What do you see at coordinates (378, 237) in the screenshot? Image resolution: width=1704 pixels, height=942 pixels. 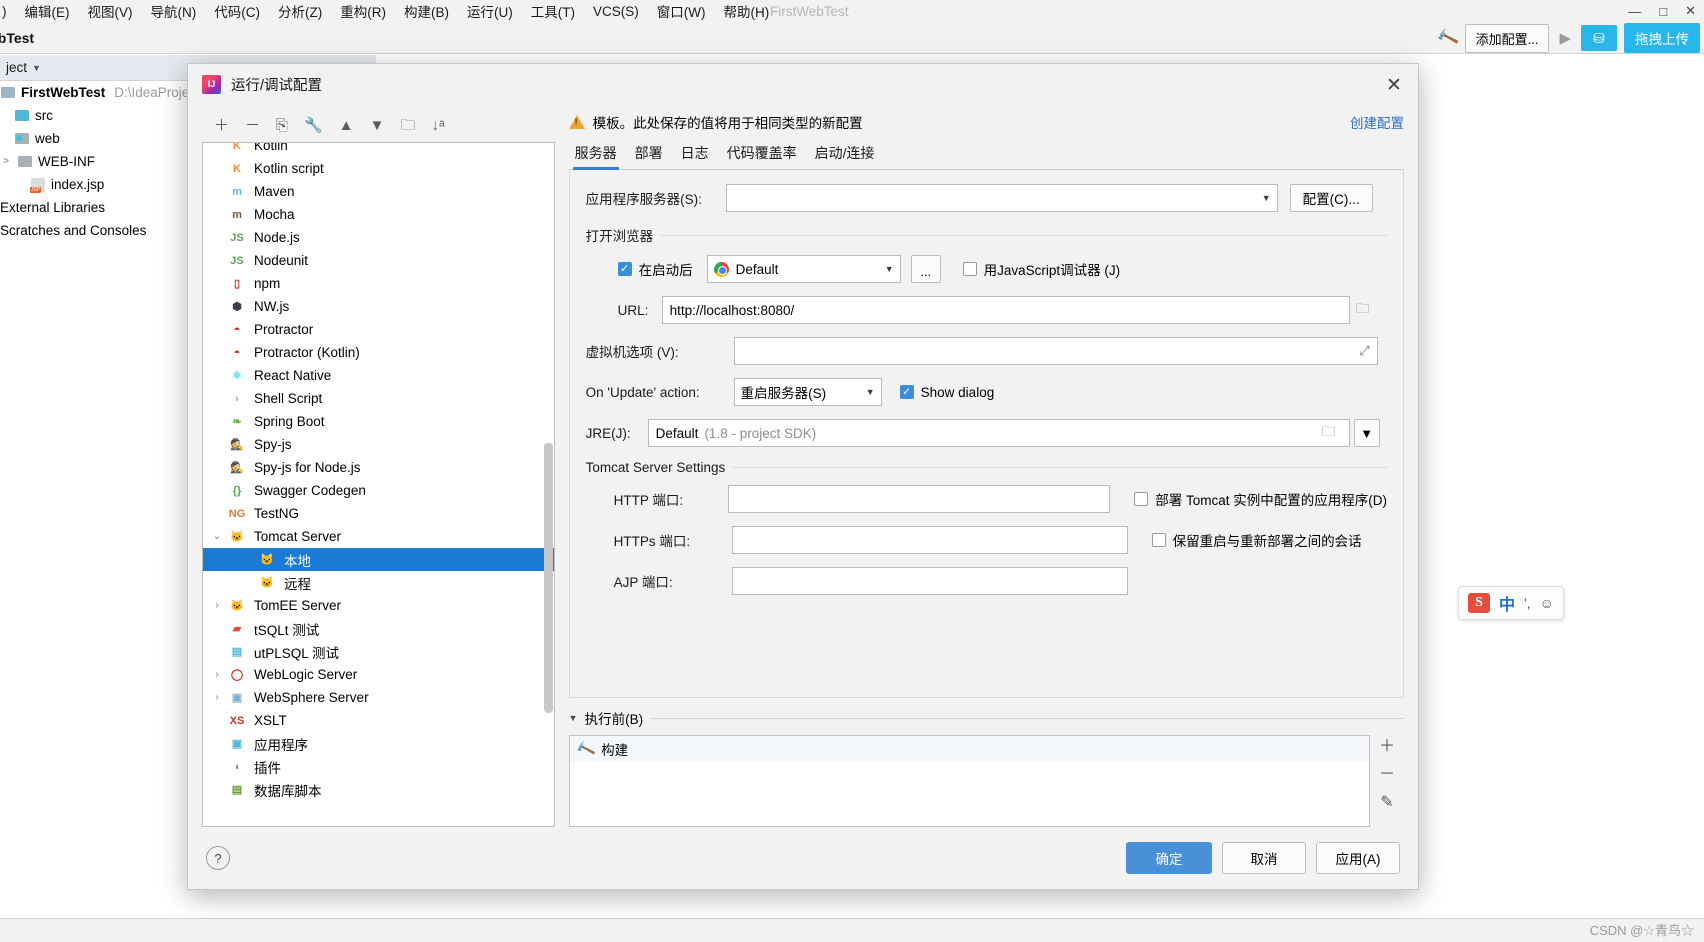 I see `config-tree-item-node.js: JS Node.js` at bounding box center [378, 237].